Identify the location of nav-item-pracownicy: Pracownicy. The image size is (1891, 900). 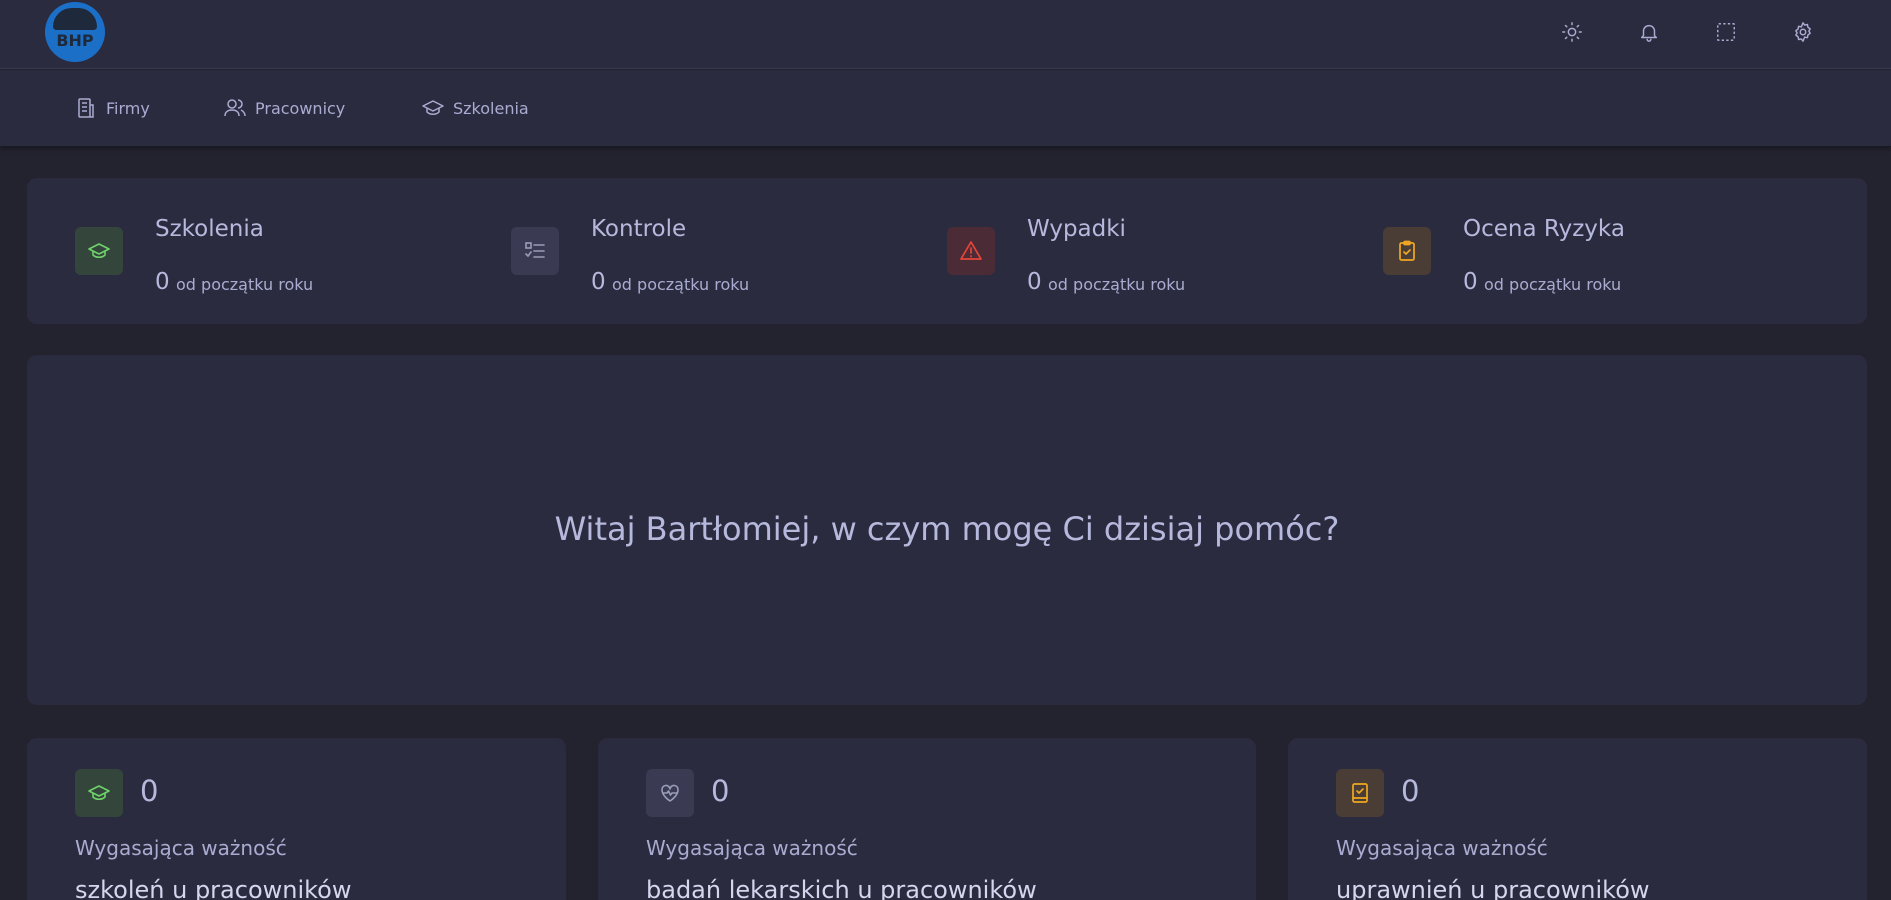
(284, 108).